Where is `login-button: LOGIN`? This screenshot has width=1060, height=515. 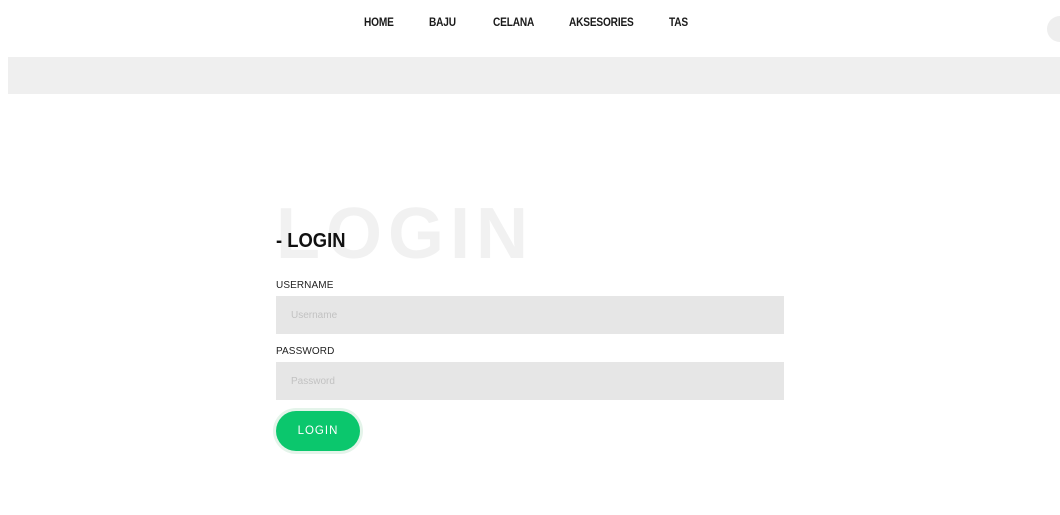
login-button: LOGIN is located at coordinates (318, 431).